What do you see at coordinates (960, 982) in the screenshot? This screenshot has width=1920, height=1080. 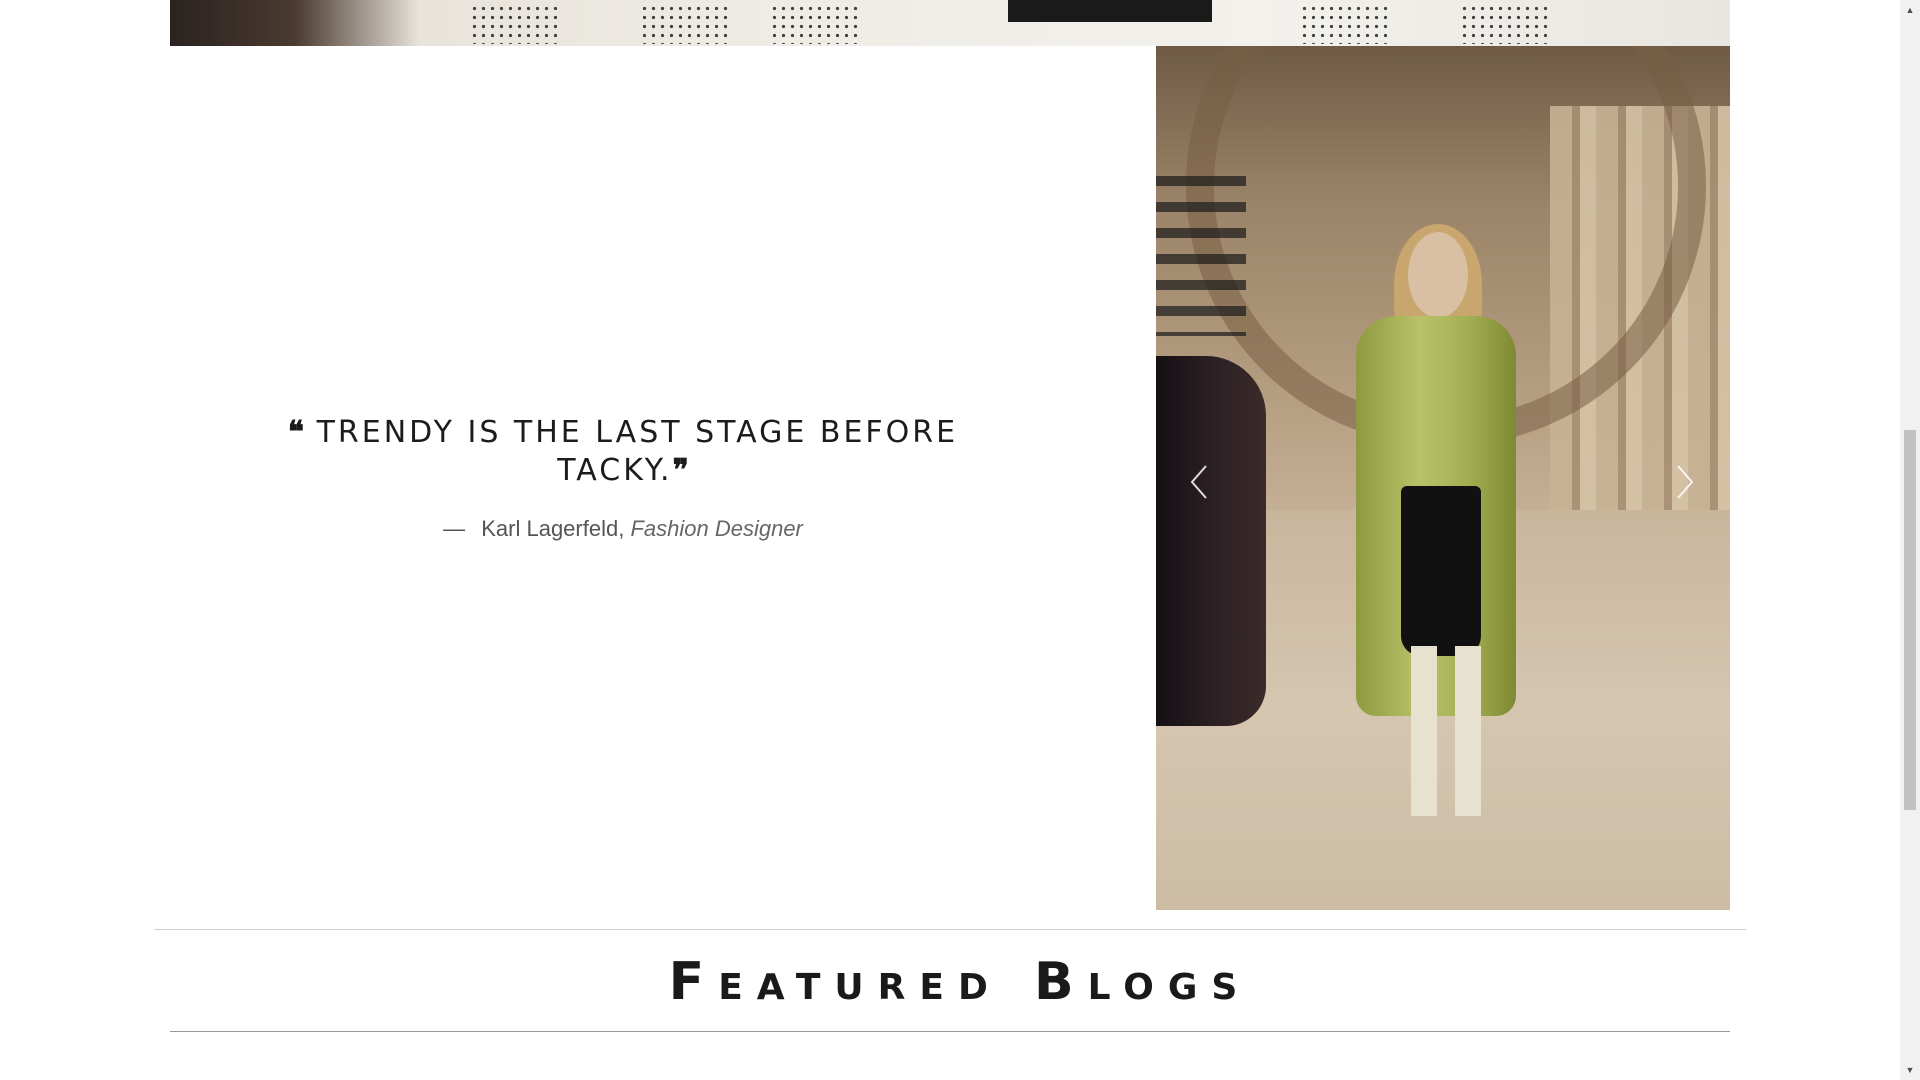 I see `featured-blogs-heading: Featured Blogs` at bounding box center [960, 982].